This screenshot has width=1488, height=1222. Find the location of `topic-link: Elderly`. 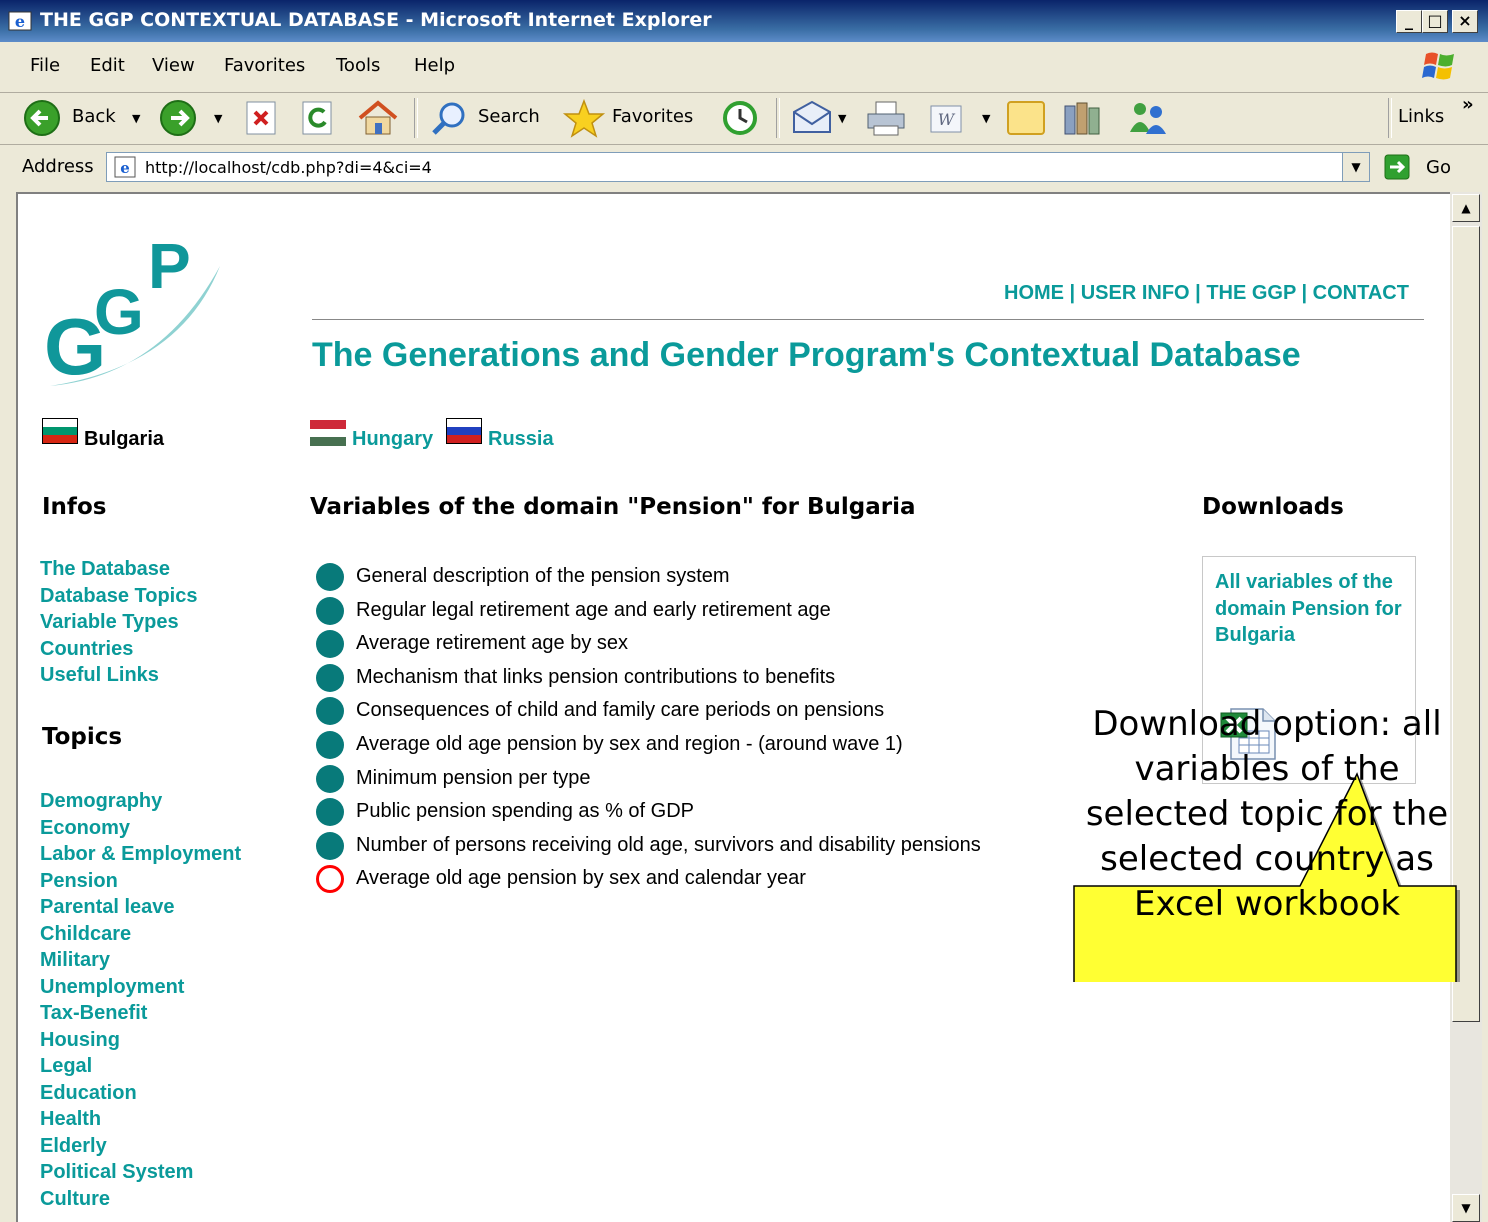

topic-link: Elderly is located at coordinates (140, 1148).